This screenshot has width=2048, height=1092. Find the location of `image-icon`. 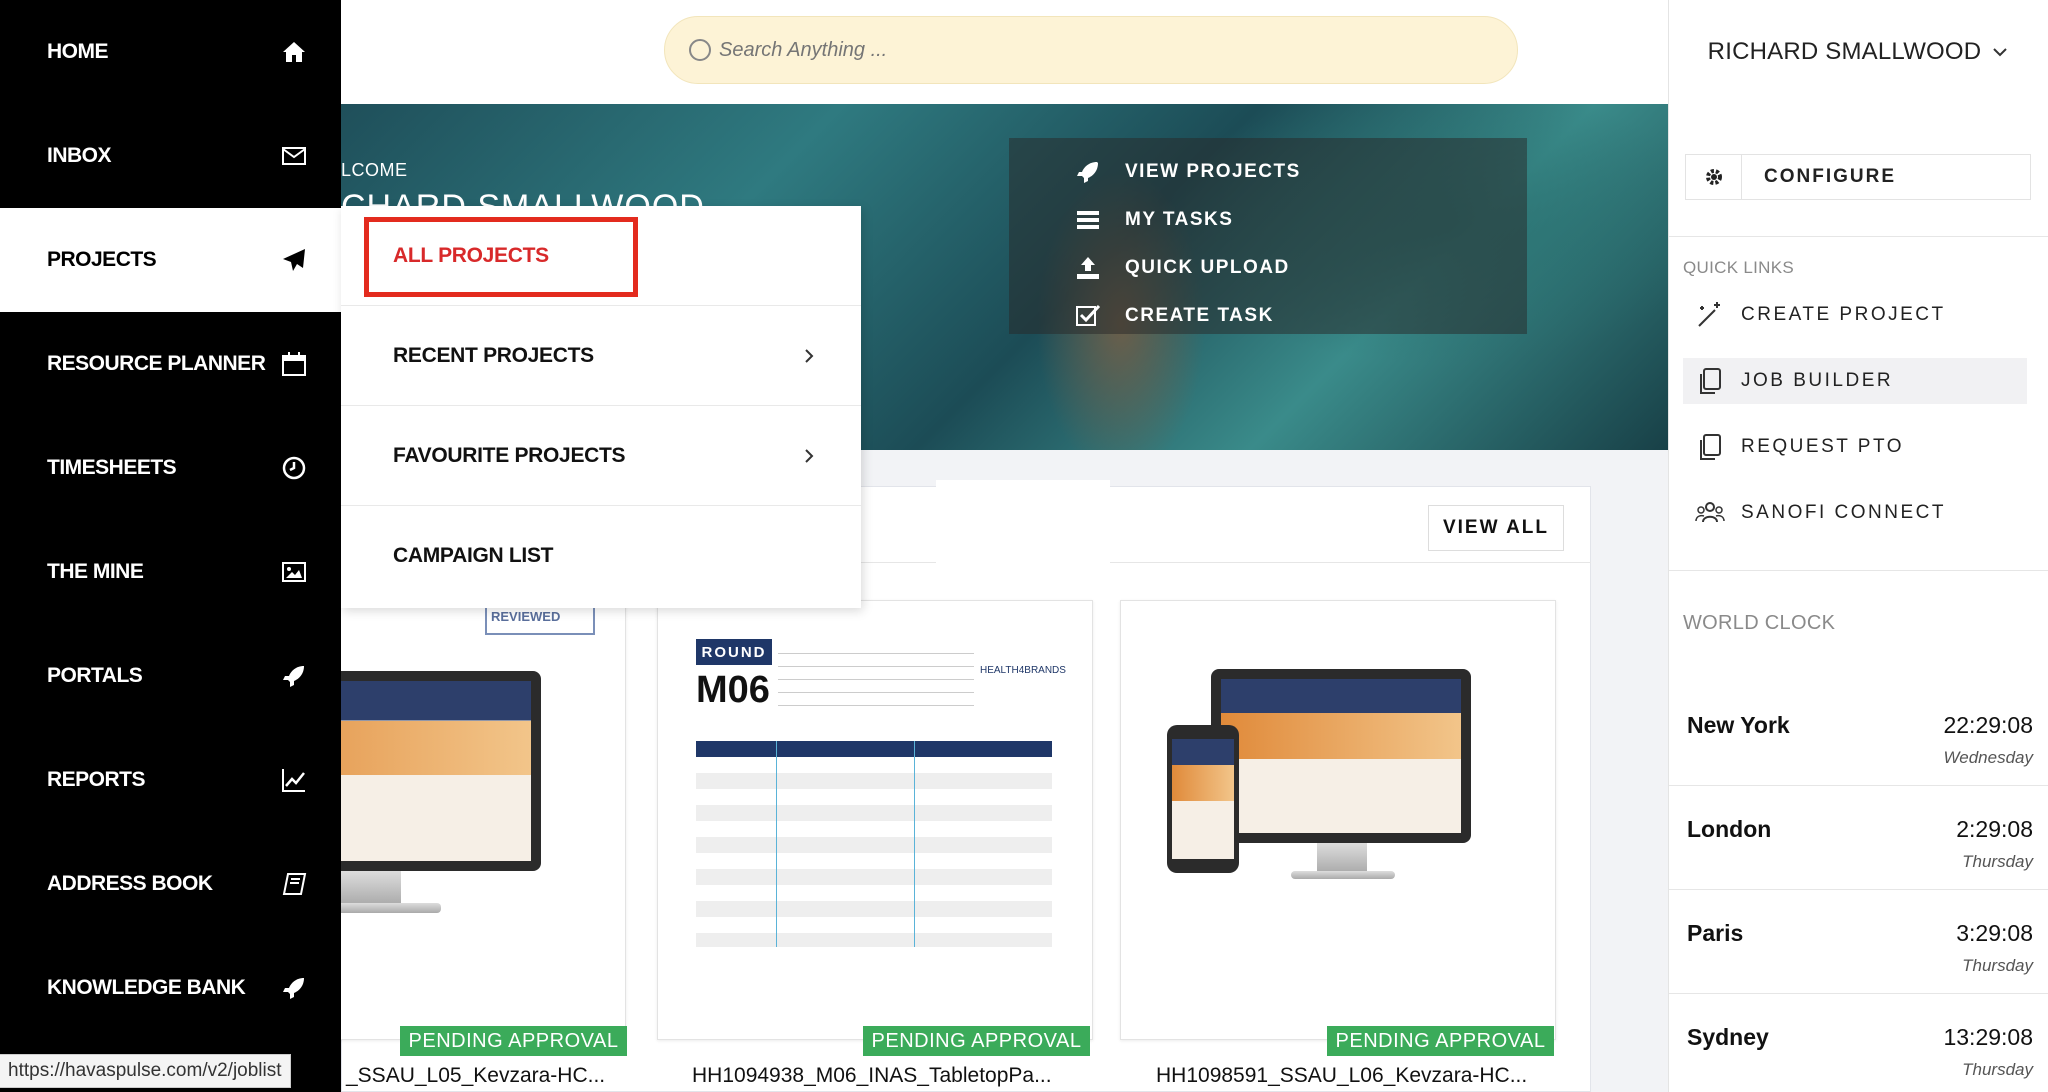

image-icon is located at coordinates (294, 572).